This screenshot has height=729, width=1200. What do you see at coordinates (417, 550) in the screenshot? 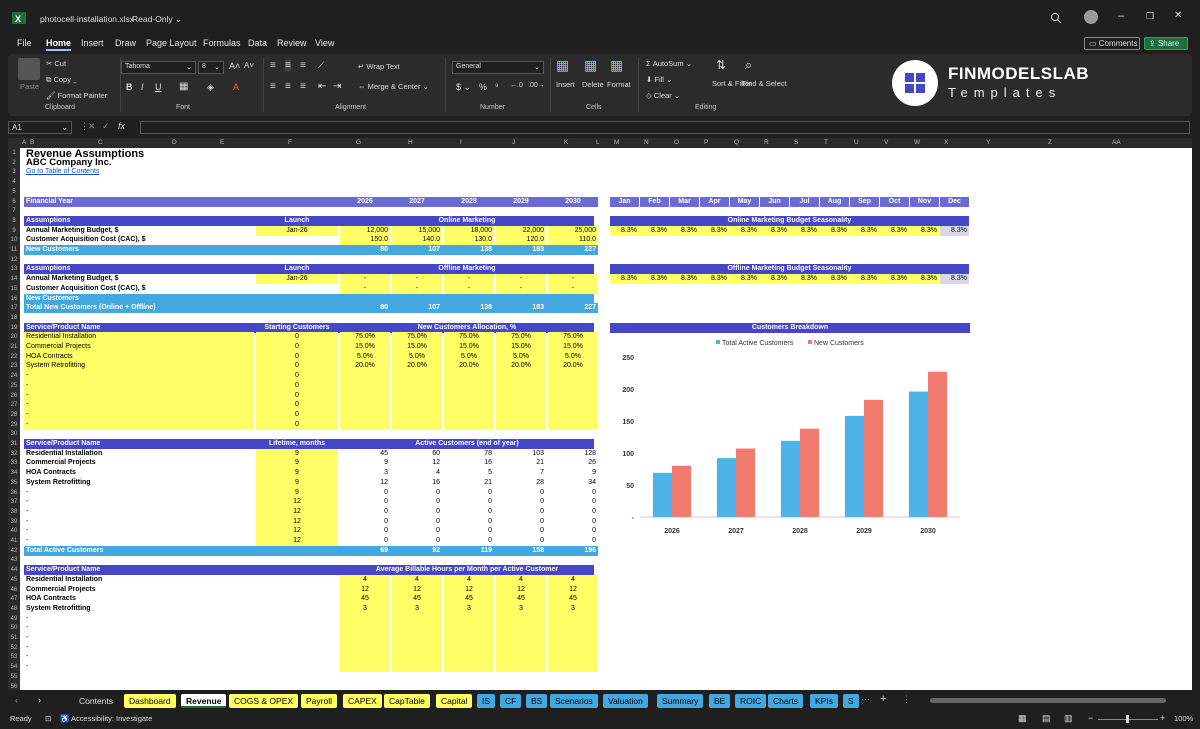
I see `total-active-cell: 92` at bounding box center [417, 550].